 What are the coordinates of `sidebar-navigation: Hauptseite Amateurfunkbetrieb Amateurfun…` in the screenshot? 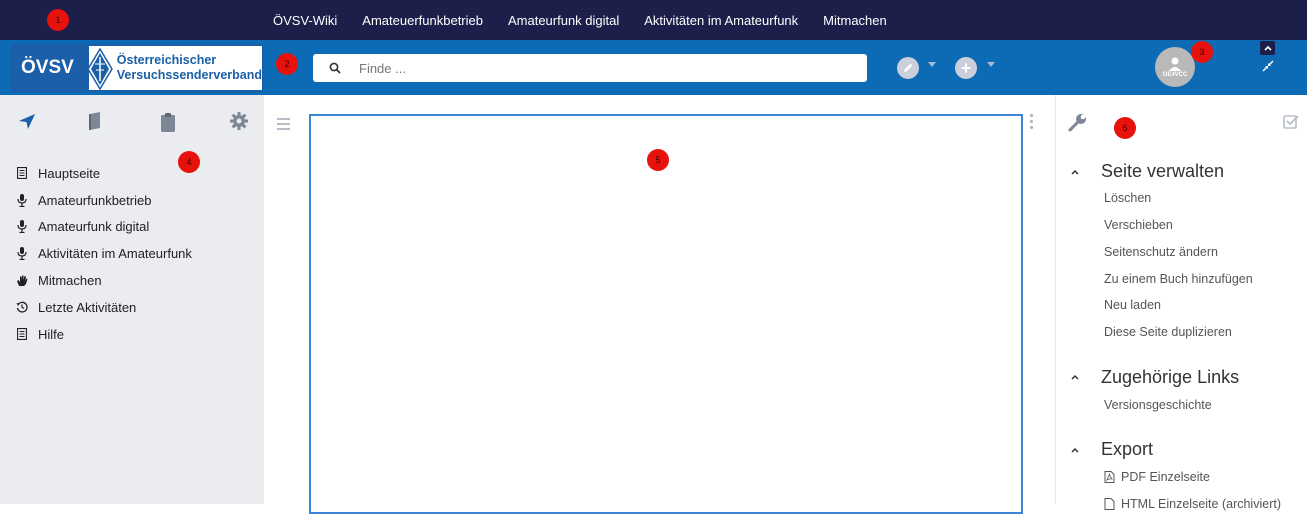 It's located at (104, 254).